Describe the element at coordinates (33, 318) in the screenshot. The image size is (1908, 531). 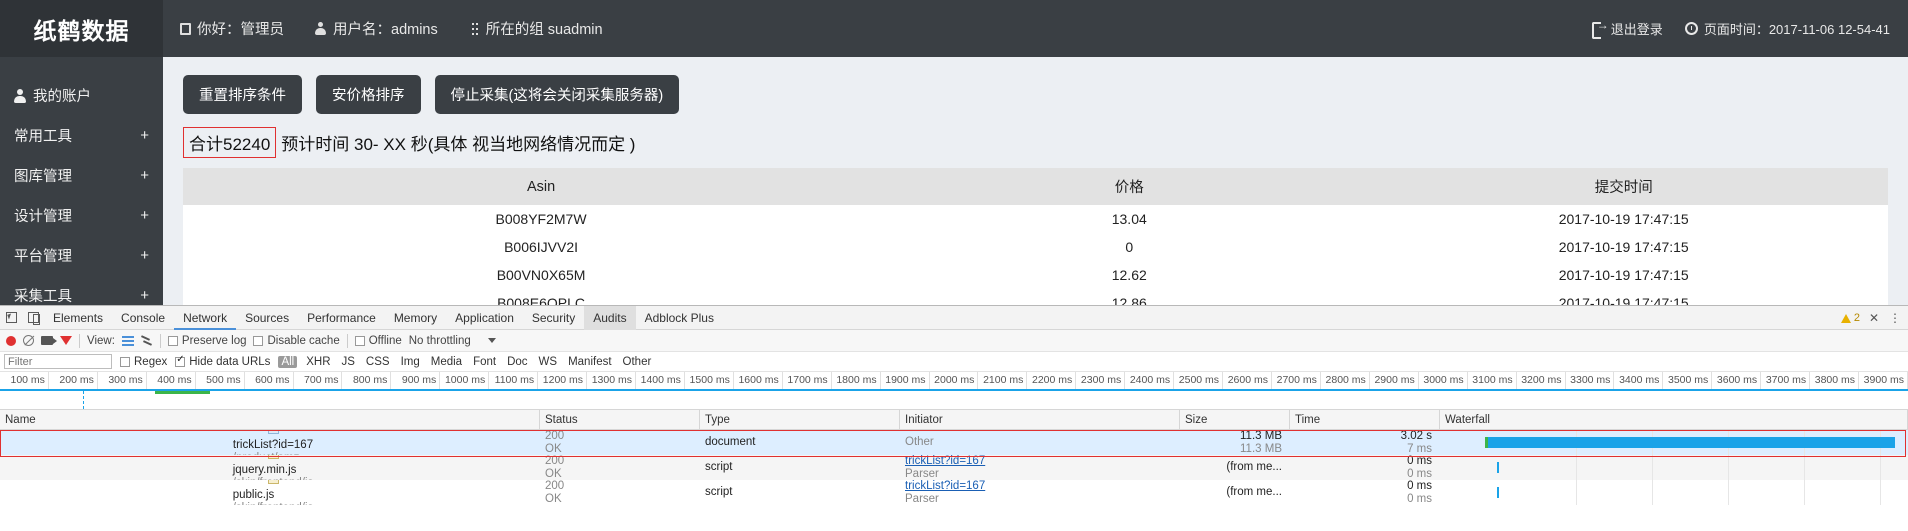
I see `device-toolbar-button` at that location.